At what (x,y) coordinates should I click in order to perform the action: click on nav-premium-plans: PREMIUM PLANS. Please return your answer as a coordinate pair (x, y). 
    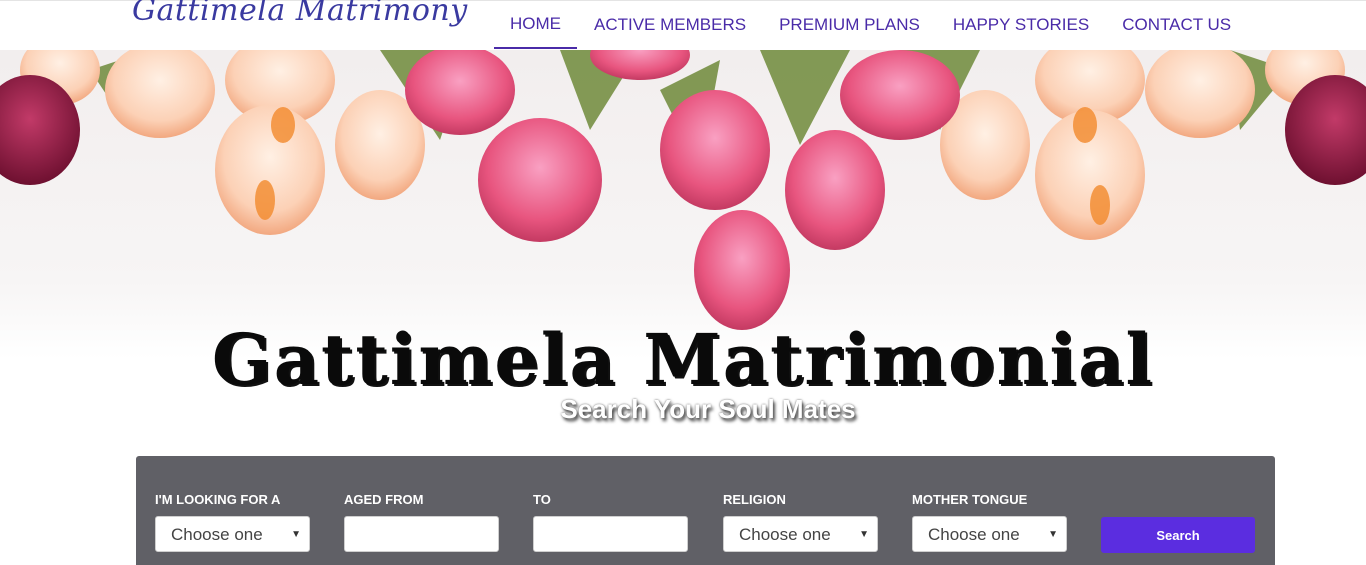
    Looking at the image, I should click on (849, 25).